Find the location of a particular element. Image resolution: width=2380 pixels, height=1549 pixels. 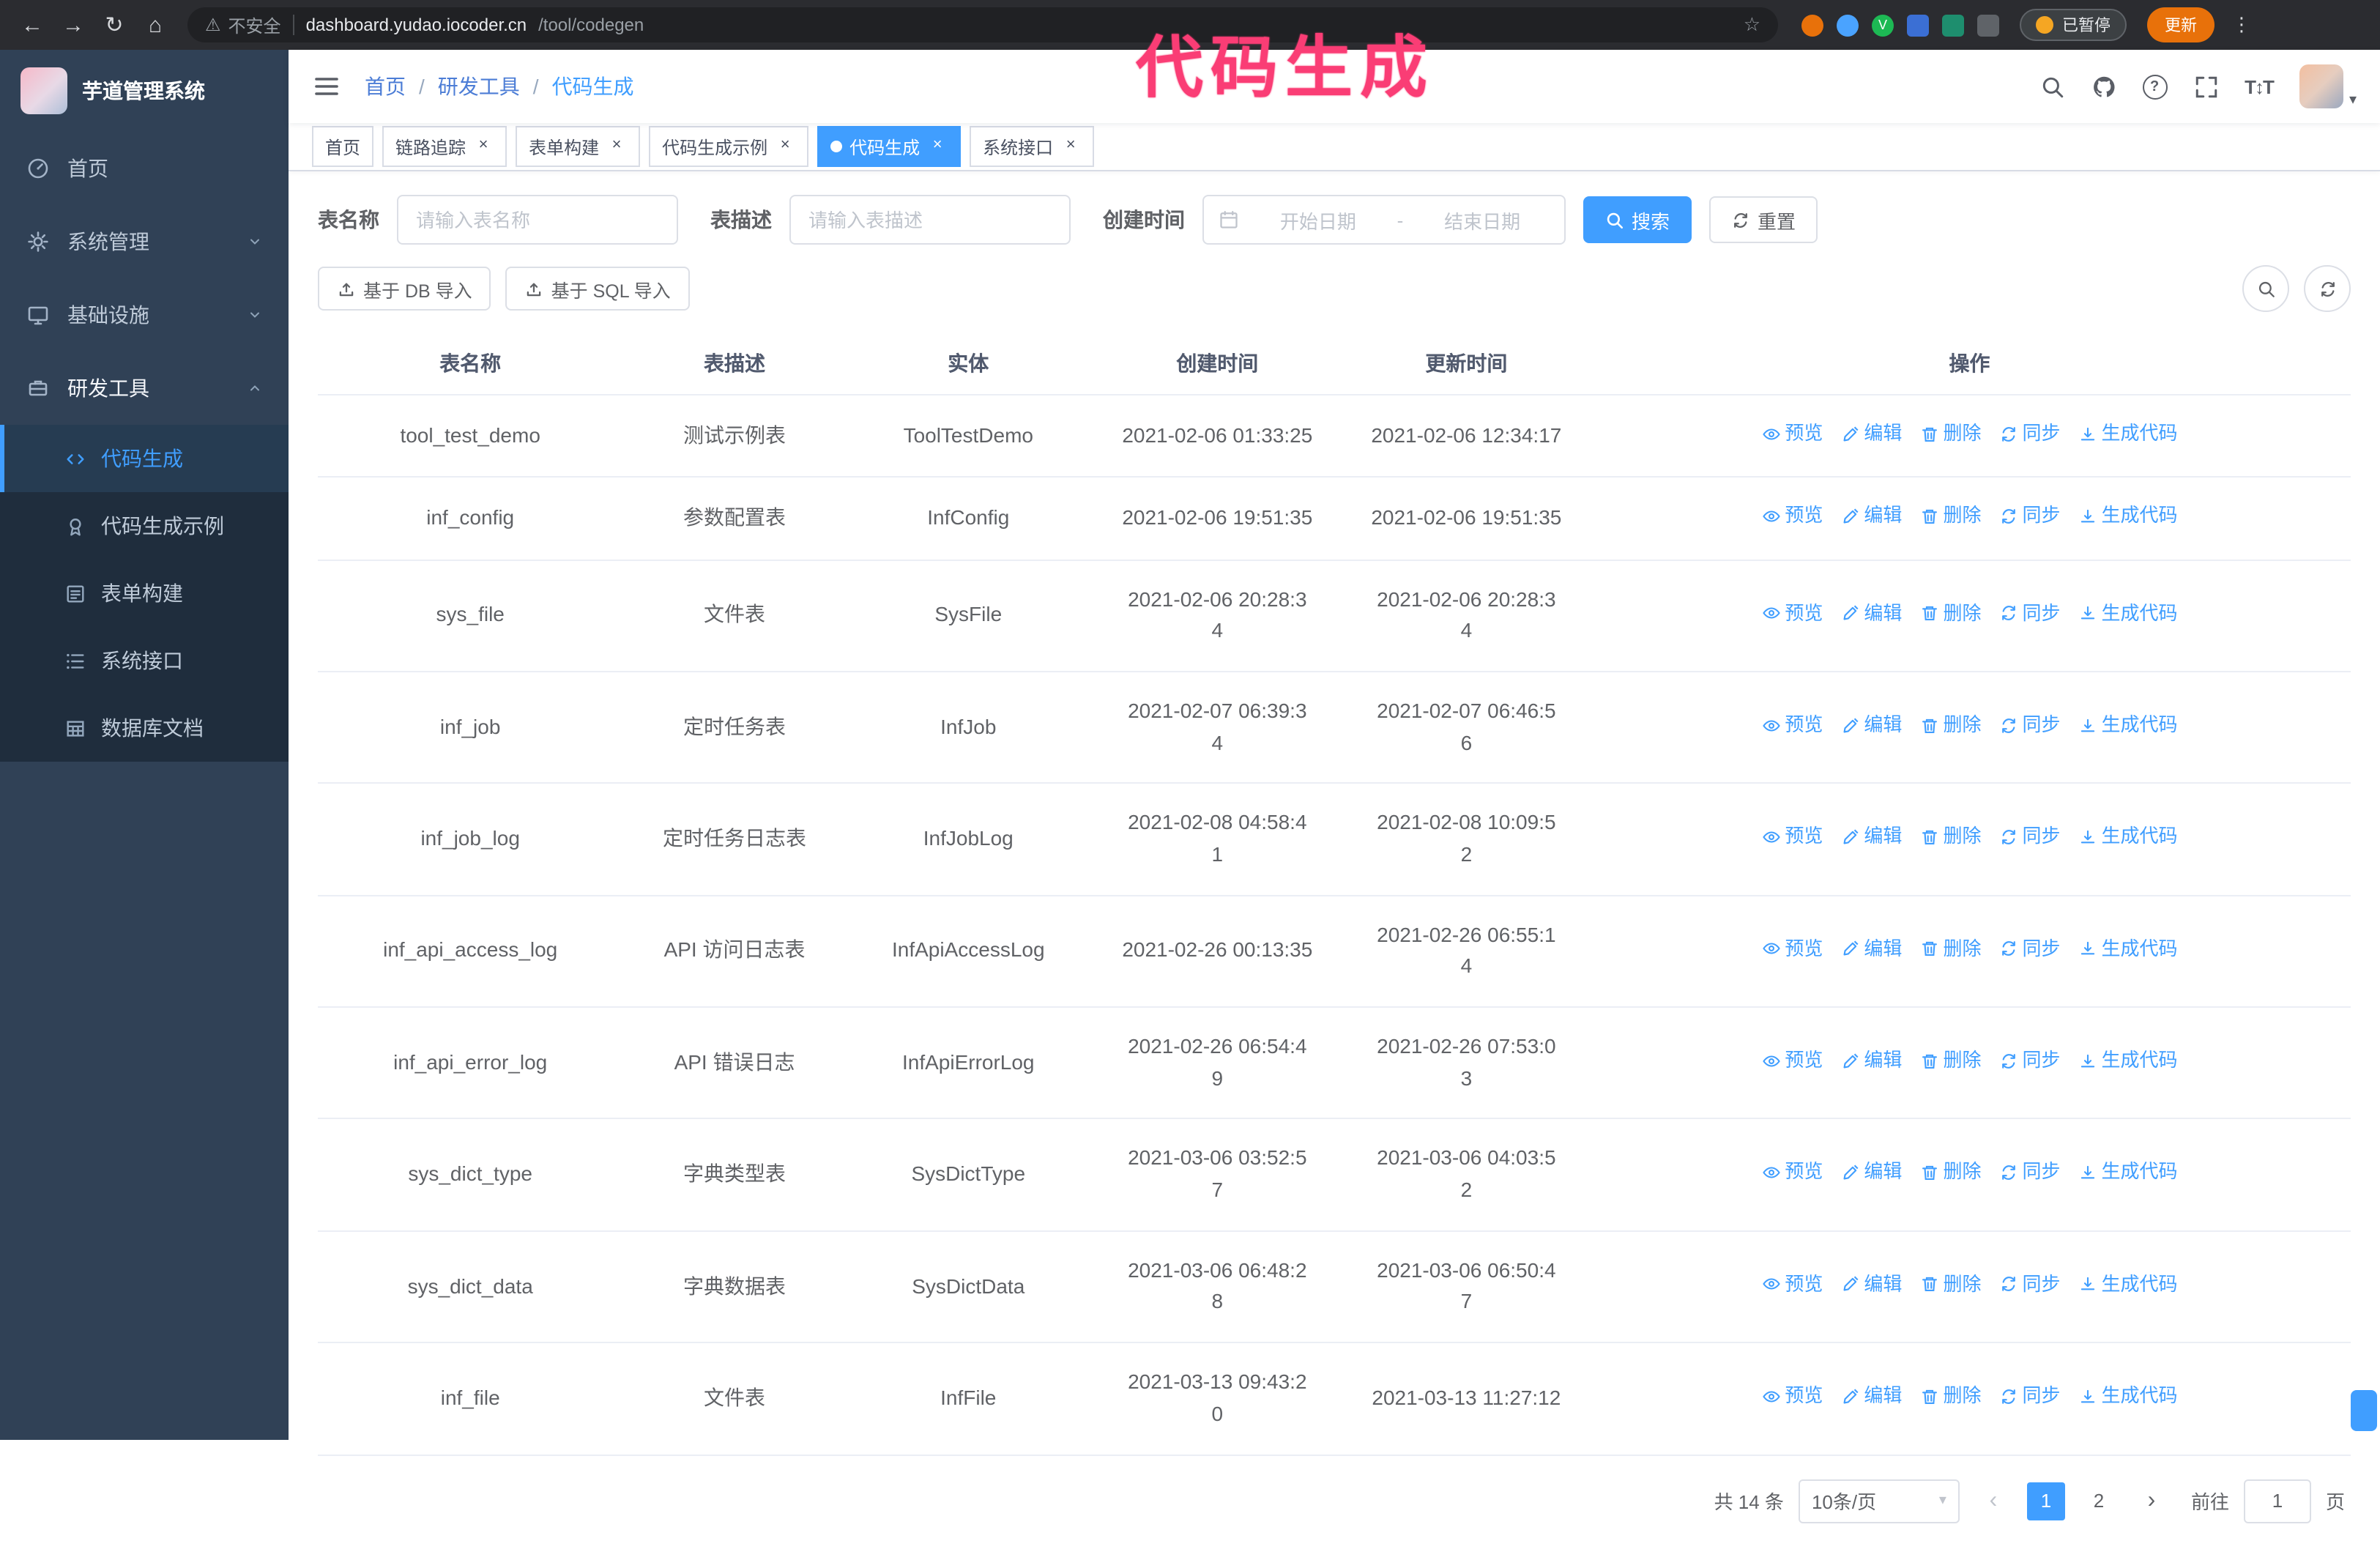

toggle-search-button is located at coordinates (2265, 288).